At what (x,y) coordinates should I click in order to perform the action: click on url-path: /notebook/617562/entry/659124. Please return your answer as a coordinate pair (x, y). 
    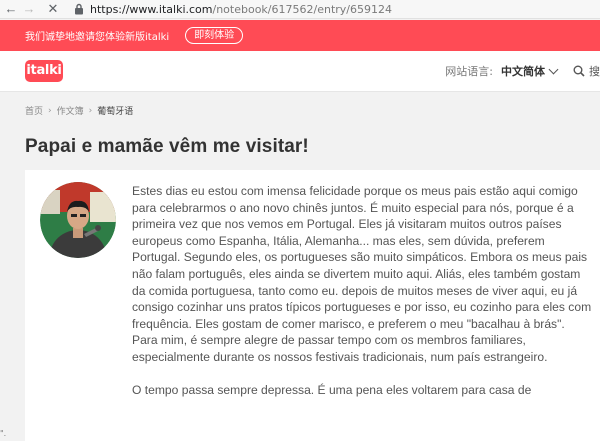
    Looking at the image, I should click on (302, 9).